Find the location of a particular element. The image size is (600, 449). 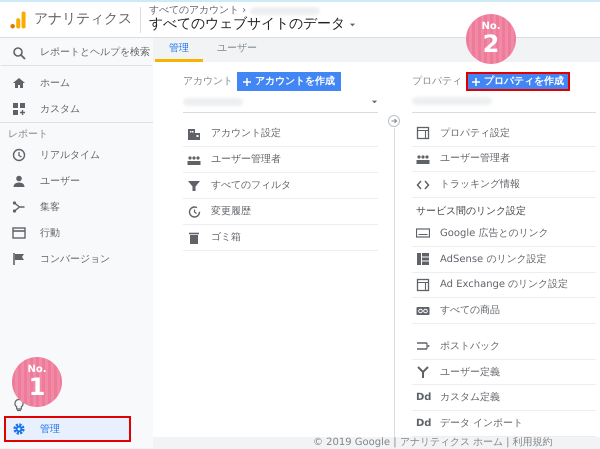

sidebar-item: リアルタイム is located at coordinates (65, 155).